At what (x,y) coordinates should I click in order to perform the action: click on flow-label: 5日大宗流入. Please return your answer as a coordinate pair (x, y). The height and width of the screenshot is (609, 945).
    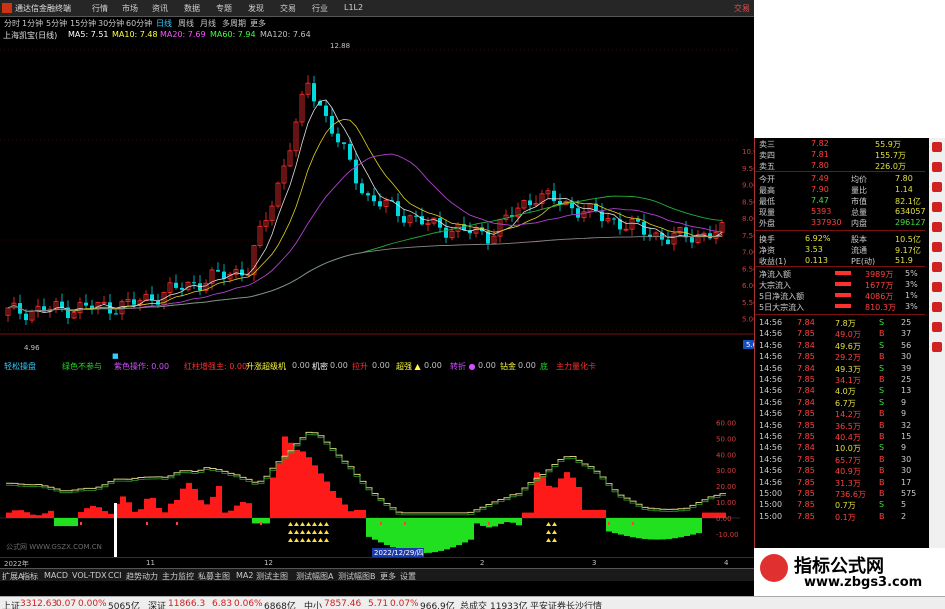
    Looking at the image, I should click on (782, 307).